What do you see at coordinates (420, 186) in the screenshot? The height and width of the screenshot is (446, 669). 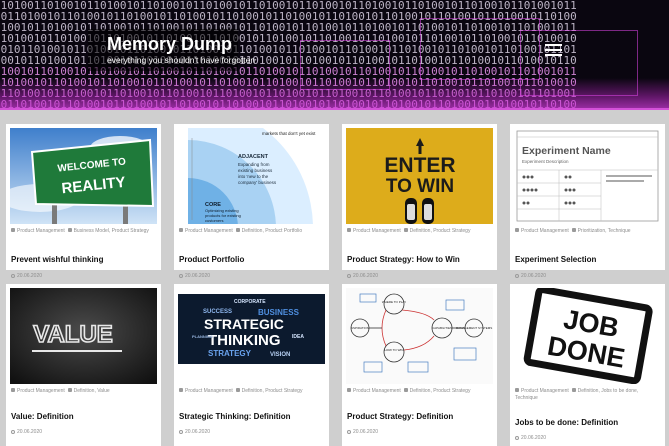 I see `svg-text: TO WIN` at bounding box center [420, 186].